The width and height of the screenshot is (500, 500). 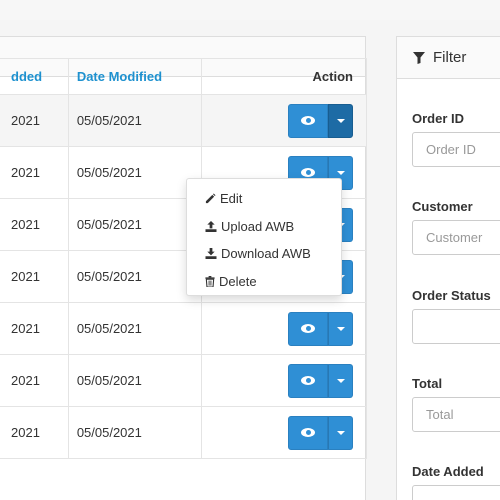 I want to click on menu-item-label: Upload AWB, so click(x=258, y=226).